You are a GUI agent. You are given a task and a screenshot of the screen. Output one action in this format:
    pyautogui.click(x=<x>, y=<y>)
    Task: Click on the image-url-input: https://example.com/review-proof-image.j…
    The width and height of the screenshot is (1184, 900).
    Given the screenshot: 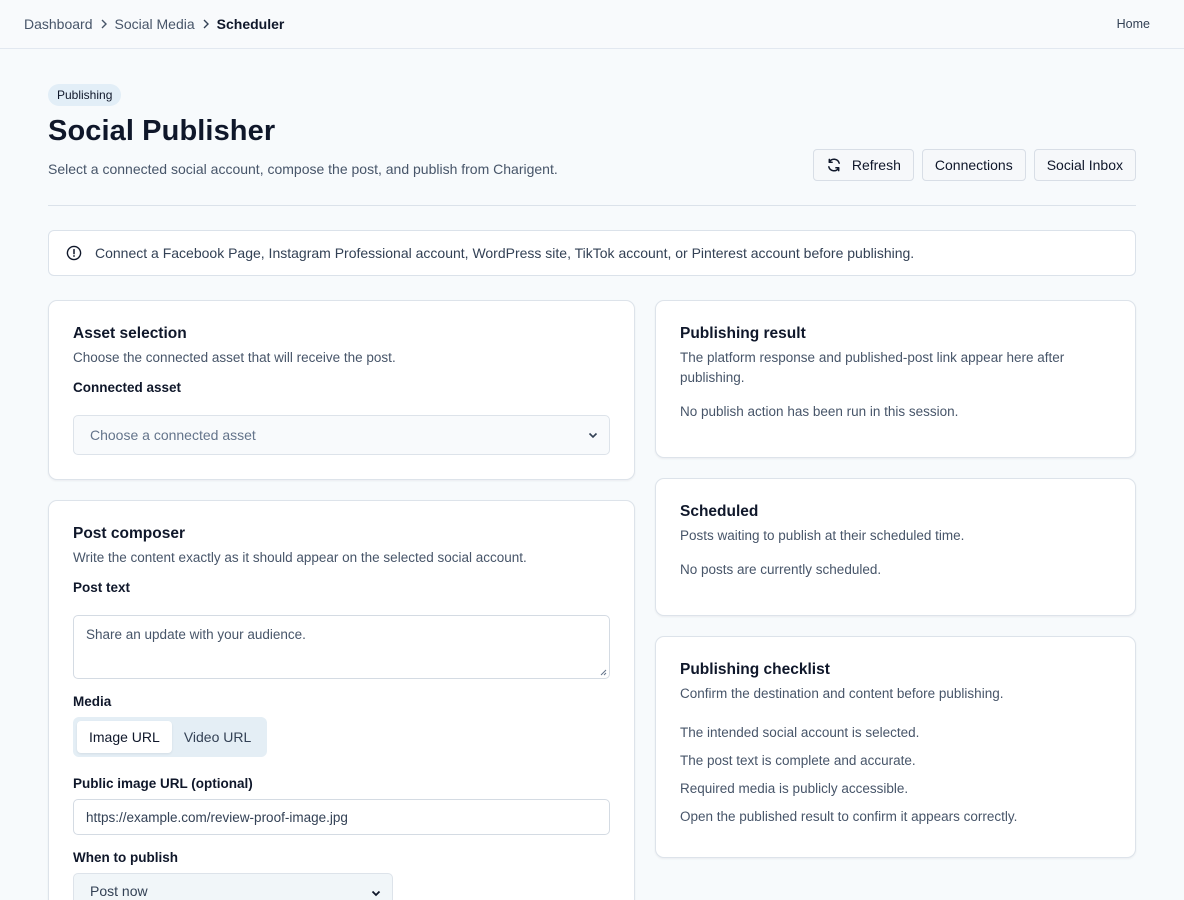 What is the action you would take?
    pyautogui.click(x=341, y=817)
    